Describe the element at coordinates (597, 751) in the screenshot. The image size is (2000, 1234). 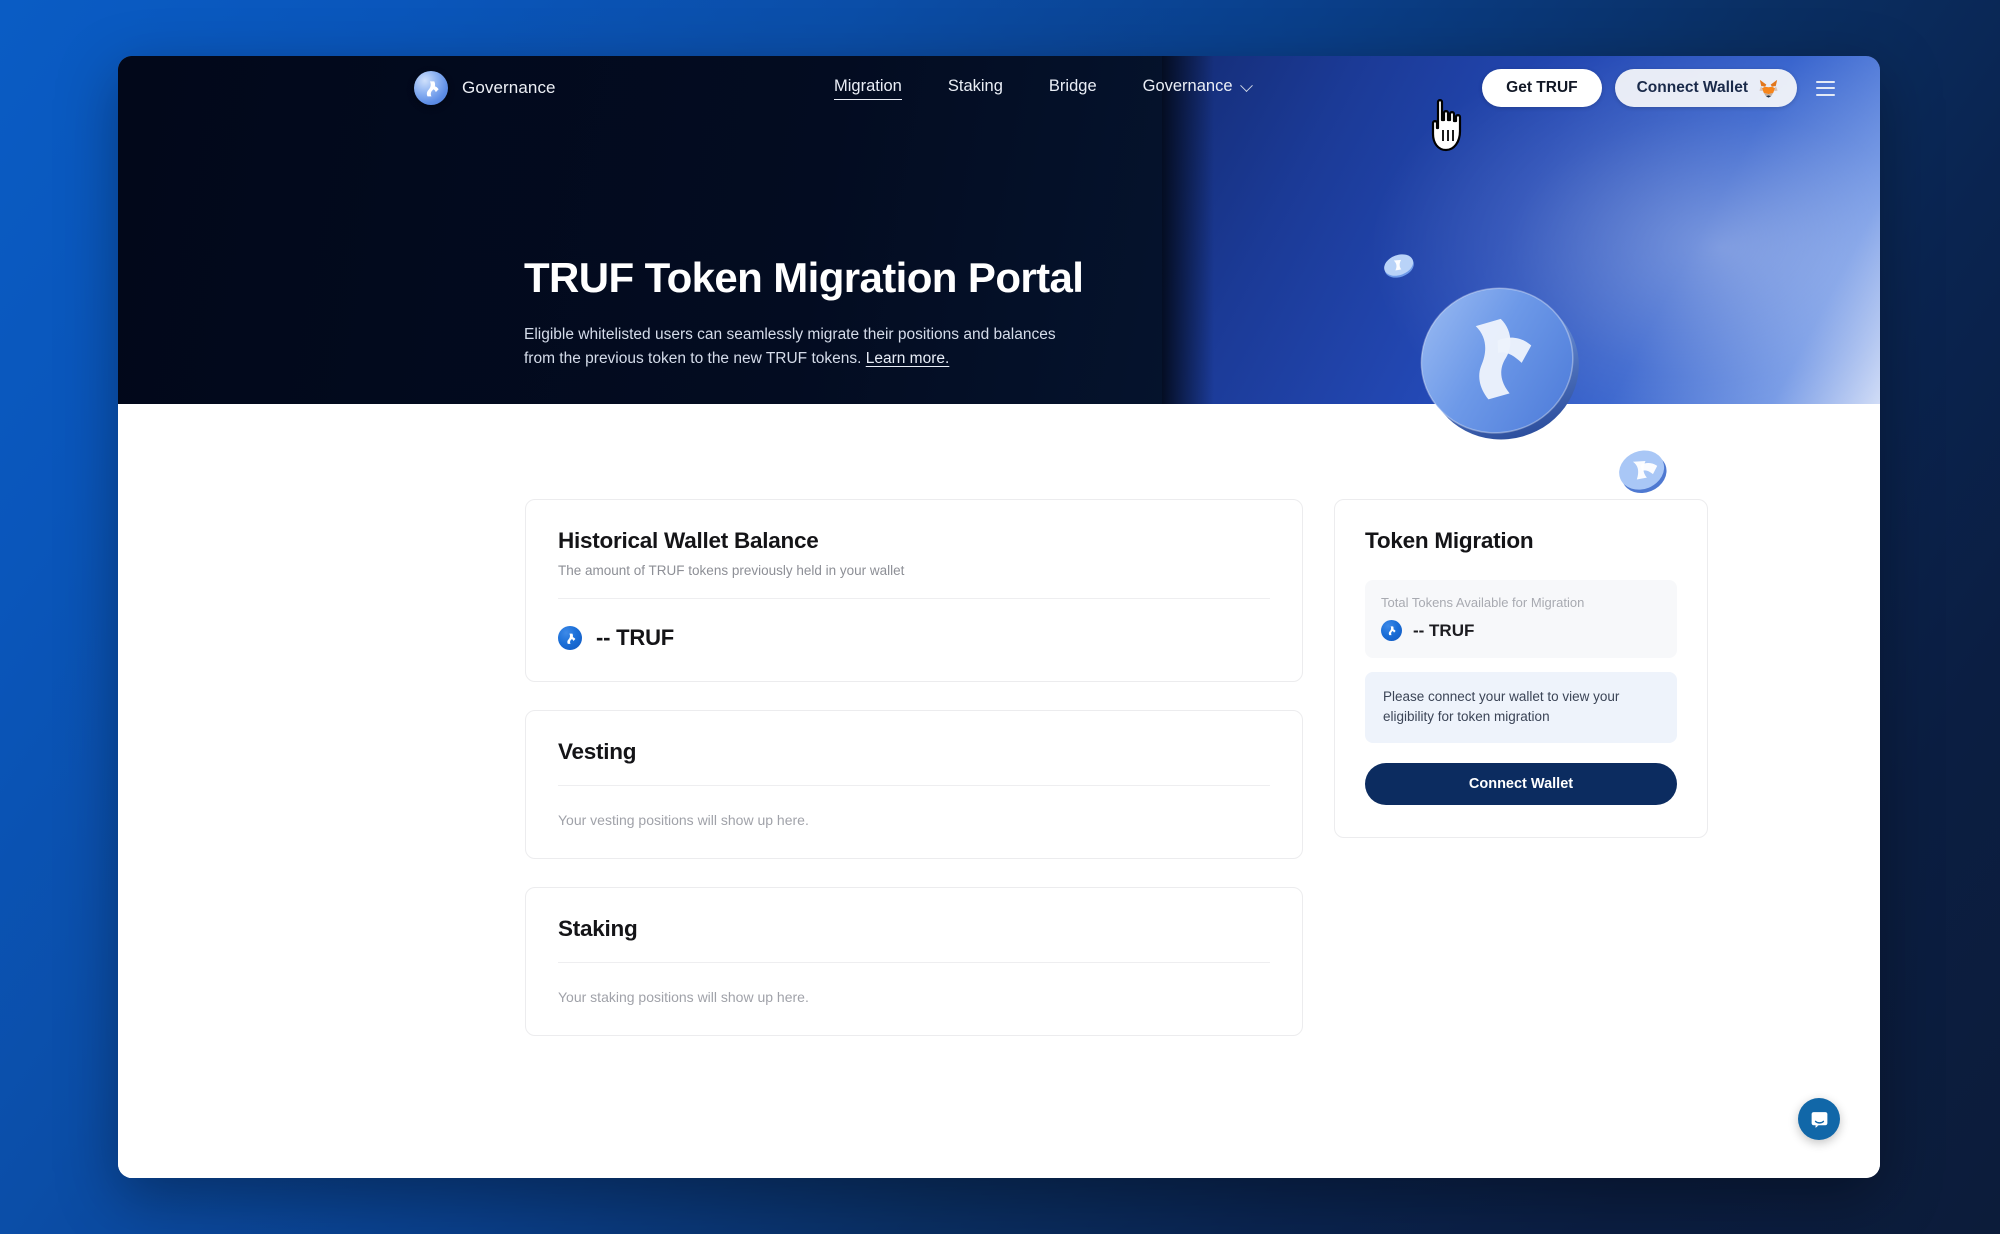
I see `vesting-title: Vesting` at that location.